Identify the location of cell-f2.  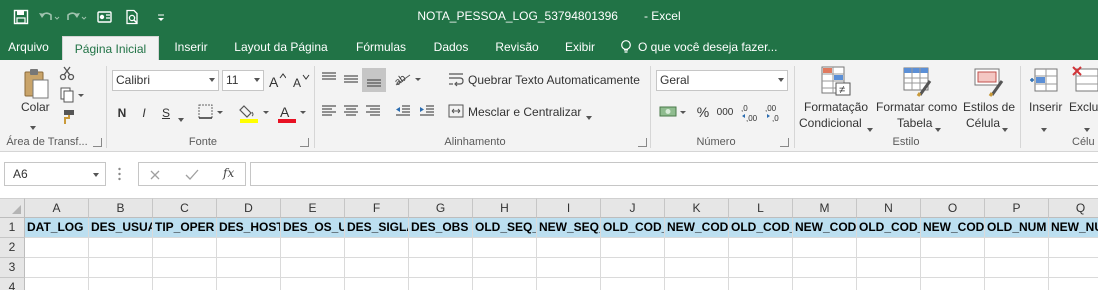
(377, 248).